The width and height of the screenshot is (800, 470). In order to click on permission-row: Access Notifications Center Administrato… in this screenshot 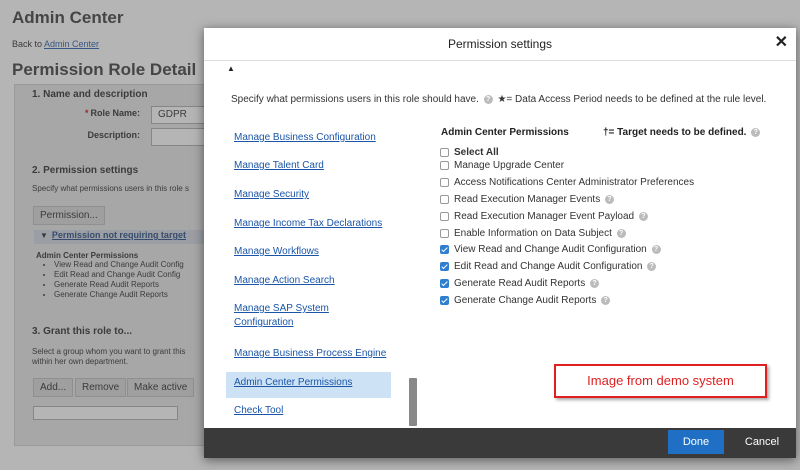, I will do `click(610, 183)`.